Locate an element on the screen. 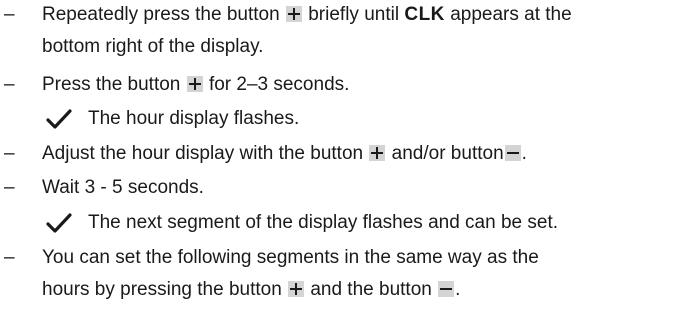 This screenshot has width=698, height=322. step-1-text-line-2: bottom right of the display. is located at coordinates (153, 46).